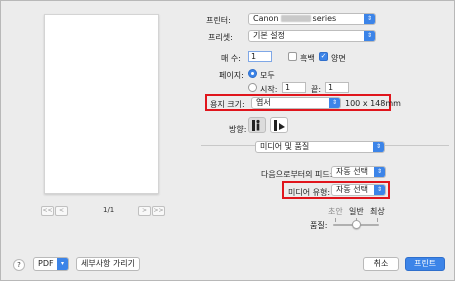 The height and width of the screenshot is (281, 455). Describe the element at coordinates (231, 58) in the screenshot. I see `copies-label: 매 수:` at that location.